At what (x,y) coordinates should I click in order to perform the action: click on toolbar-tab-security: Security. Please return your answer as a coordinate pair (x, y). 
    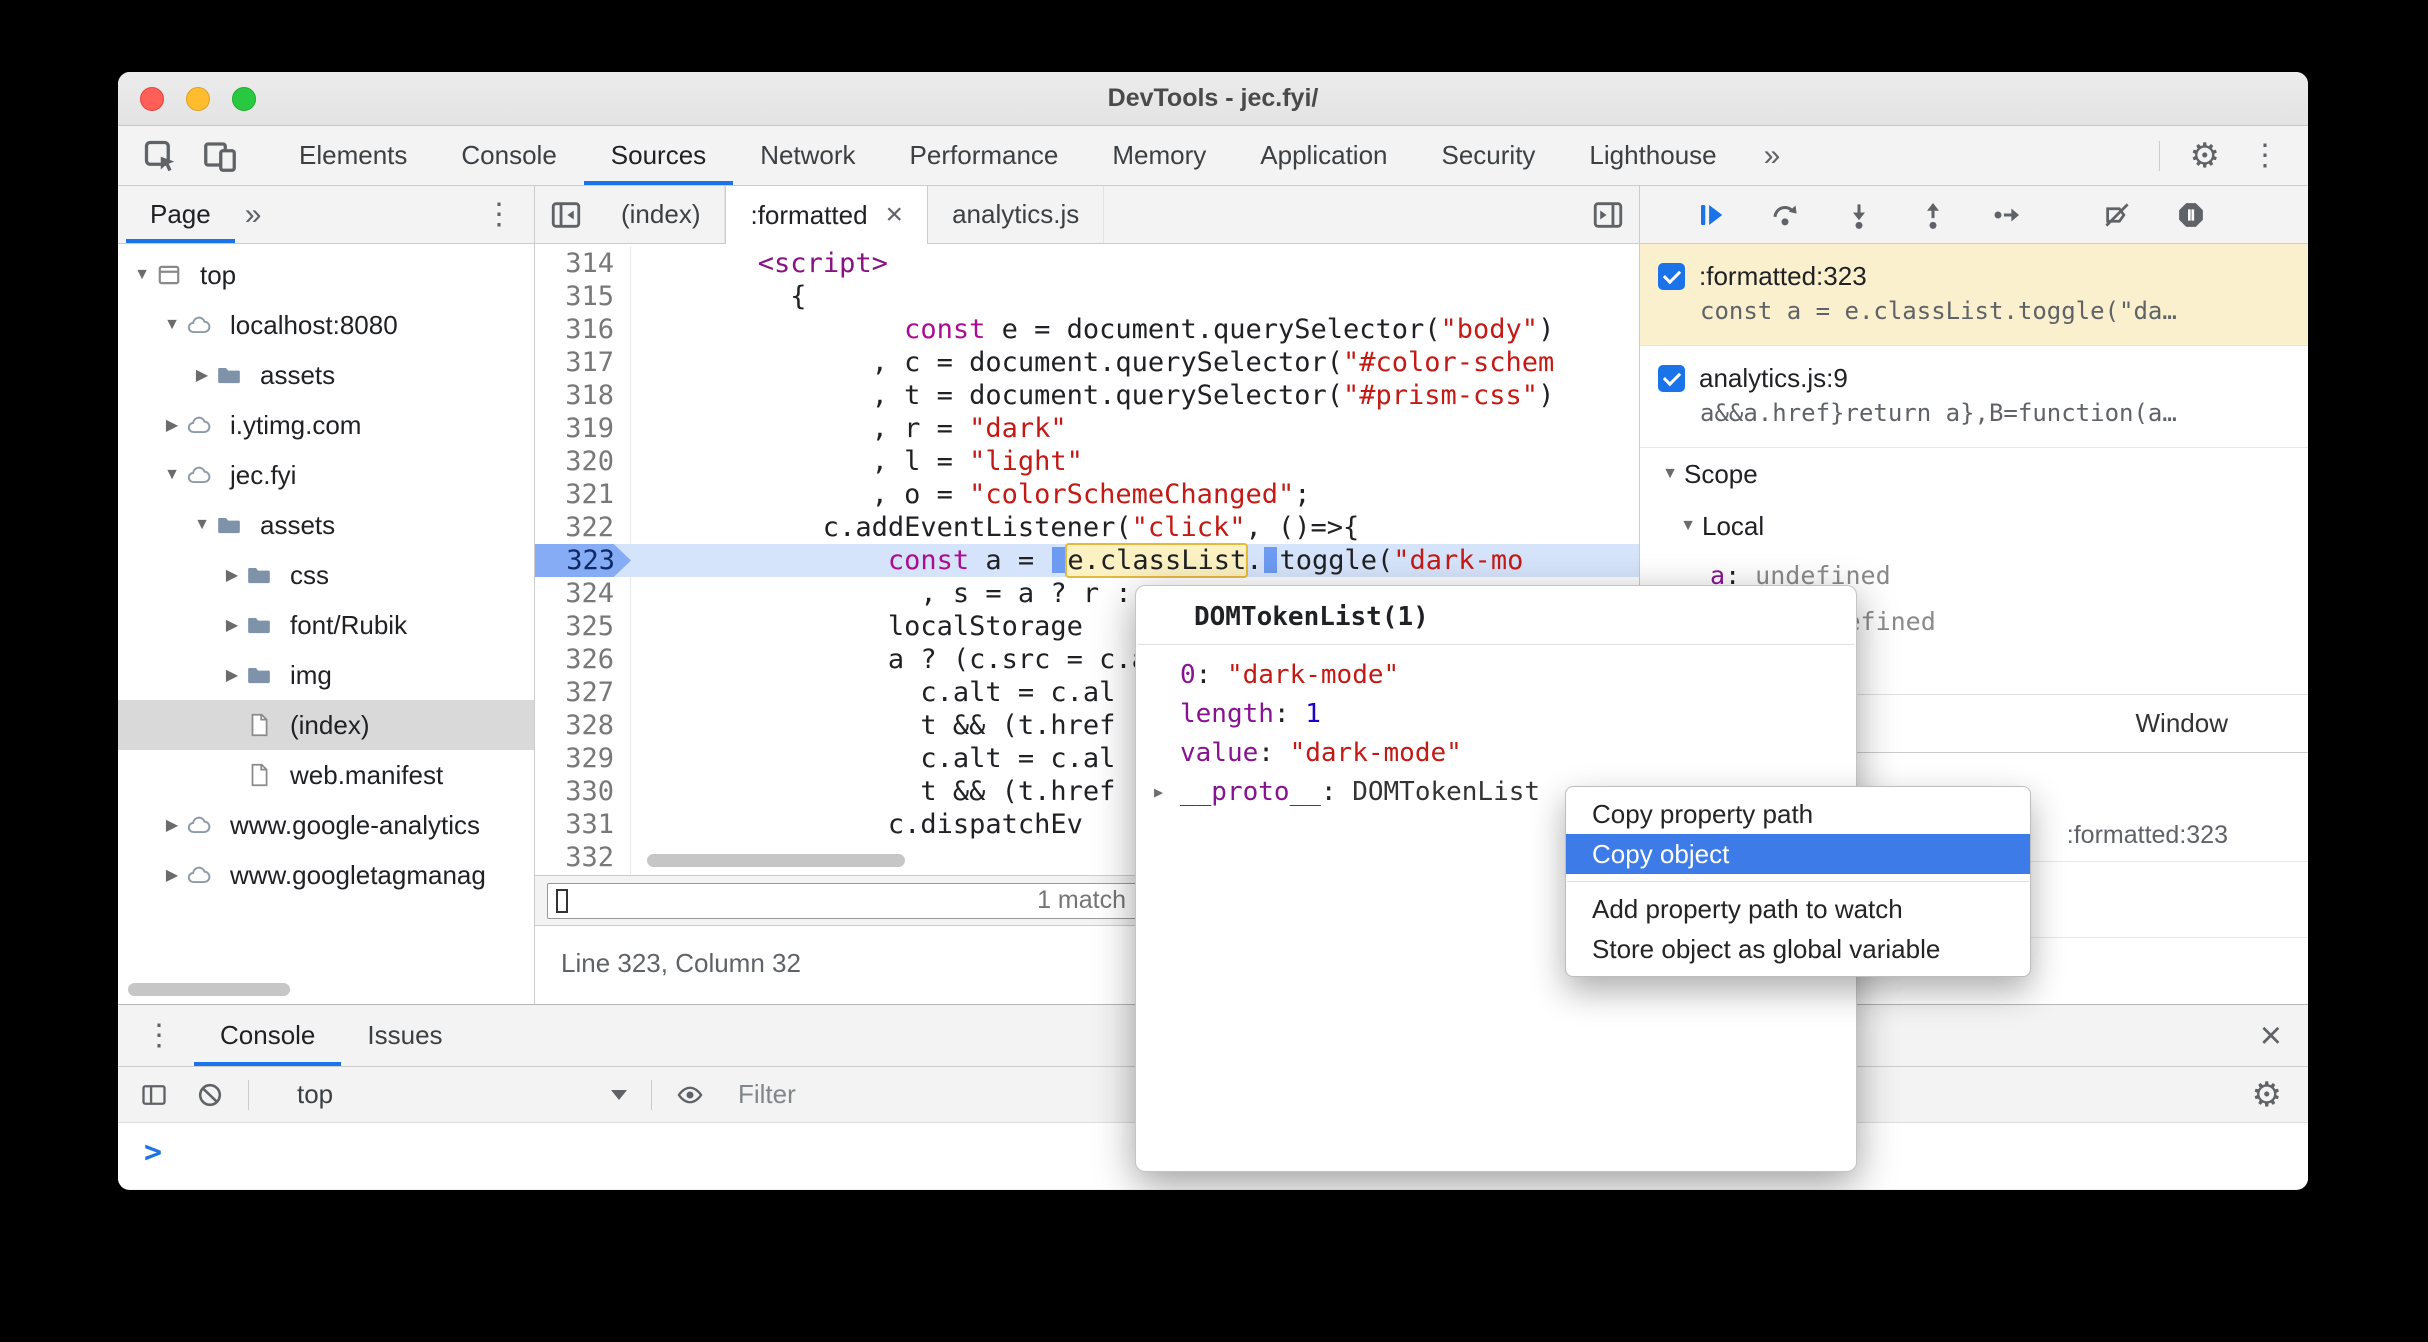
    Looking at the image, I should click on (1489, 155).